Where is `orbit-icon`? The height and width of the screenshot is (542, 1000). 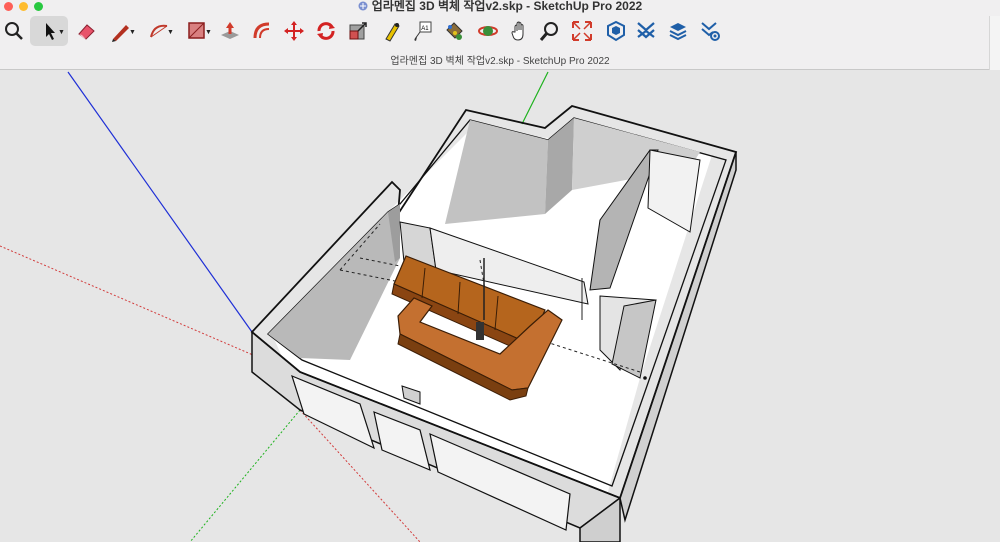
orbit-icon is located at coordinates (488, 31).